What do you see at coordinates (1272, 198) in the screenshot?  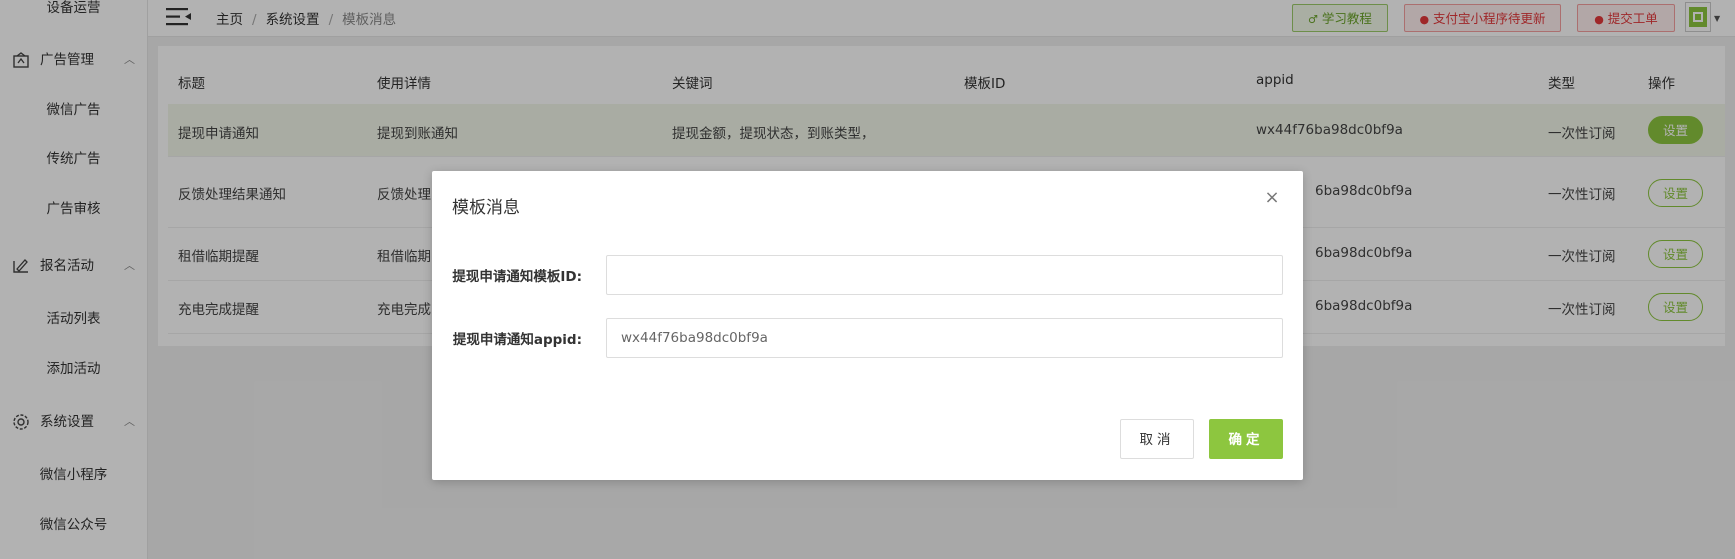 I see `close-icon: ×` at bounding box center [1272, 198].